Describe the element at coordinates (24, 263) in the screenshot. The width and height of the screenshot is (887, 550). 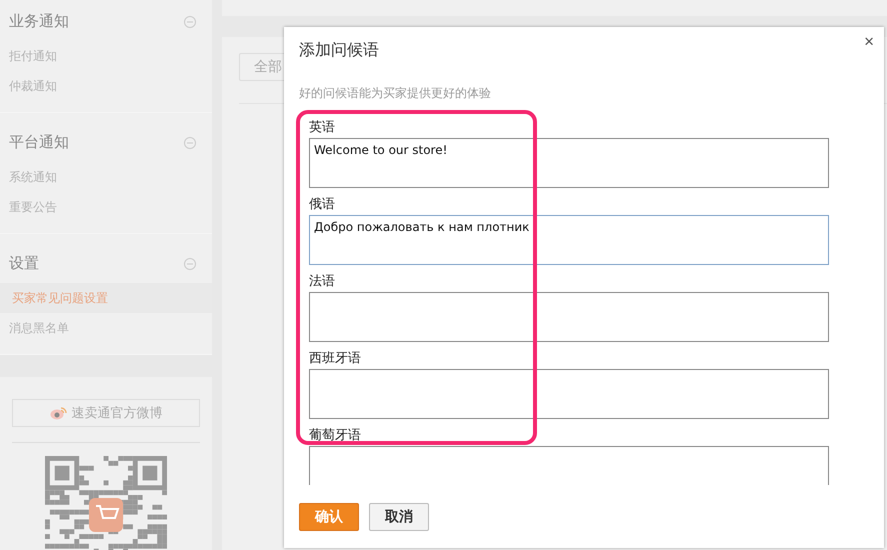
I see `section-title: 设置` at that location.